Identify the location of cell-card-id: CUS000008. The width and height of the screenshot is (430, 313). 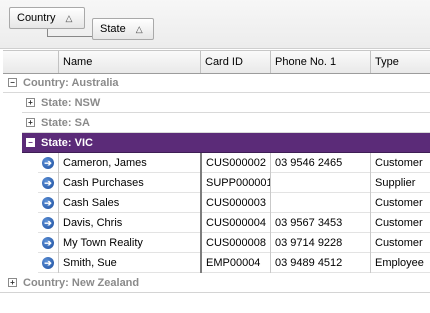
(235, 243).